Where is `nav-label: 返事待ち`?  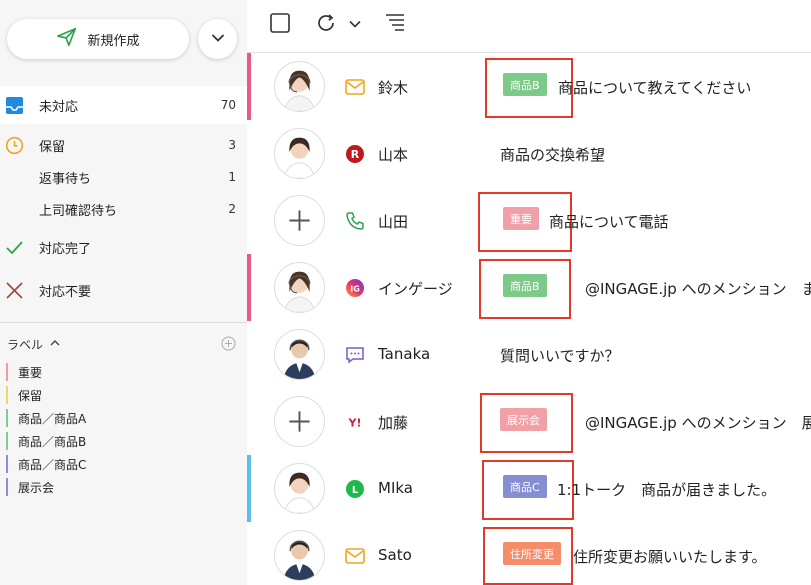 nav-label: 返事待ち is located at coordinates (65, 179).